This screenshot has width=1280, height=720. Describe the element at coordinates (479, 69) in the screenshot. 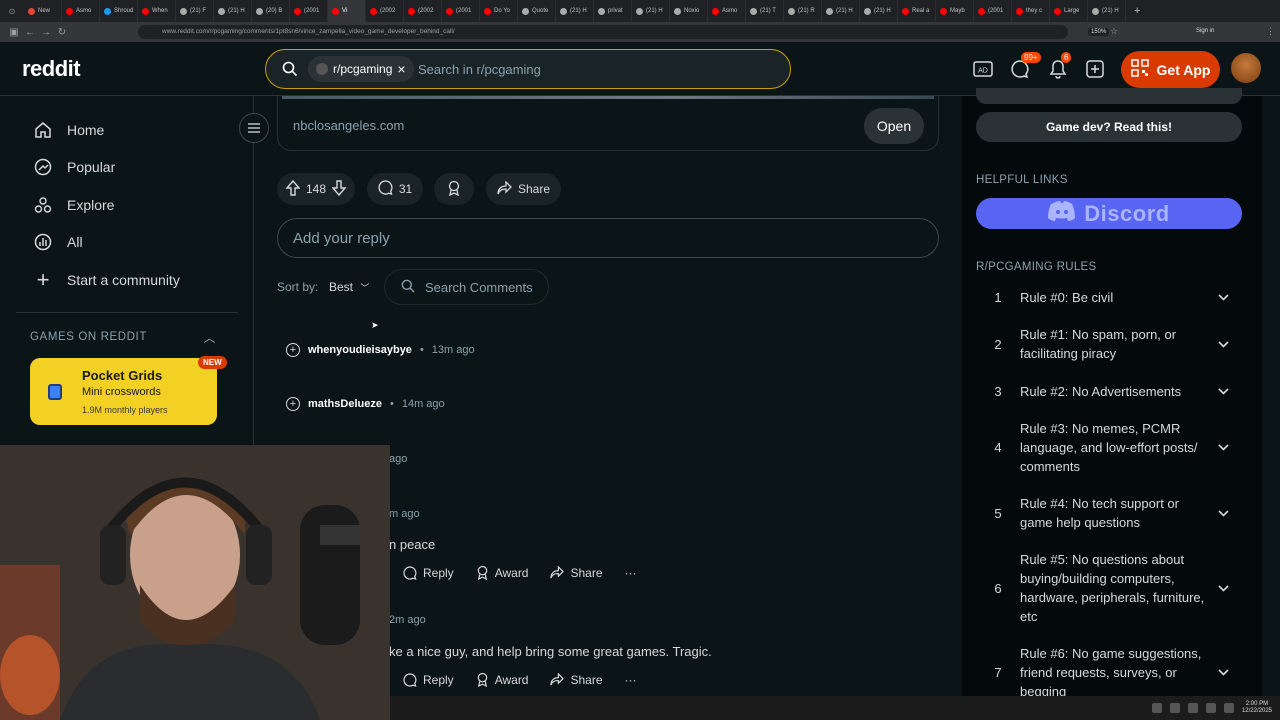

I see `search-input: Search in r/pcgaming` at that location.